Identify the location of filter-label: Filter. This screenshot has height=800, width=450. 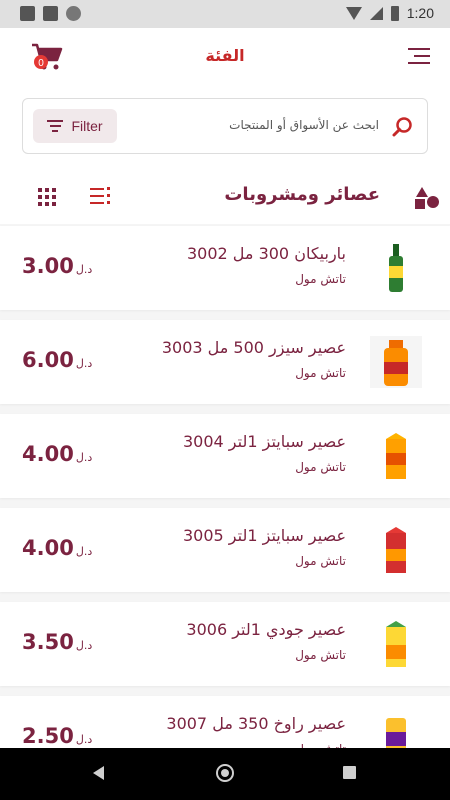
(87, 126).